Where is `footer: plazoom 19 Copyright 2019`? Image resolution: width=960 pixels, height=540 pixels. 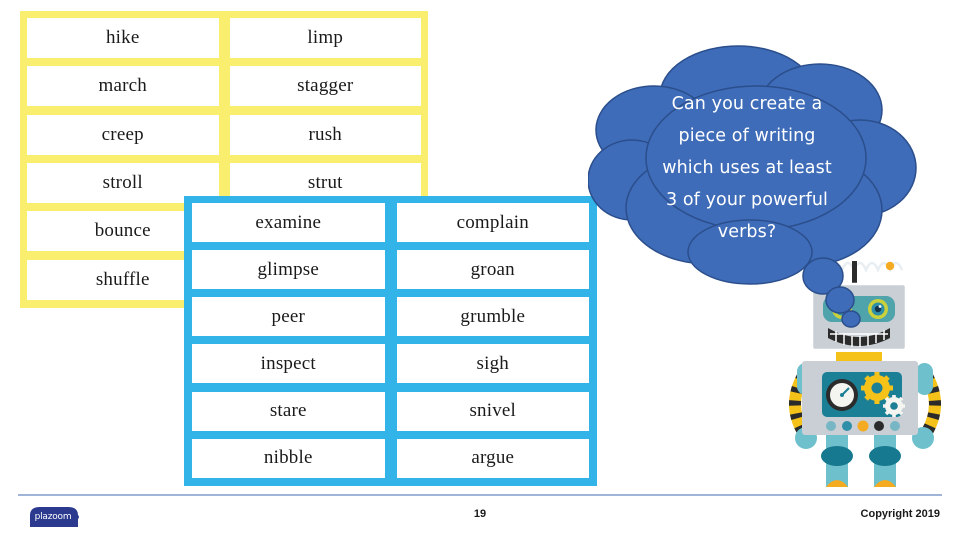
footer: plazoom 19 Copyright 2019 is located at coordinates (480, 520).